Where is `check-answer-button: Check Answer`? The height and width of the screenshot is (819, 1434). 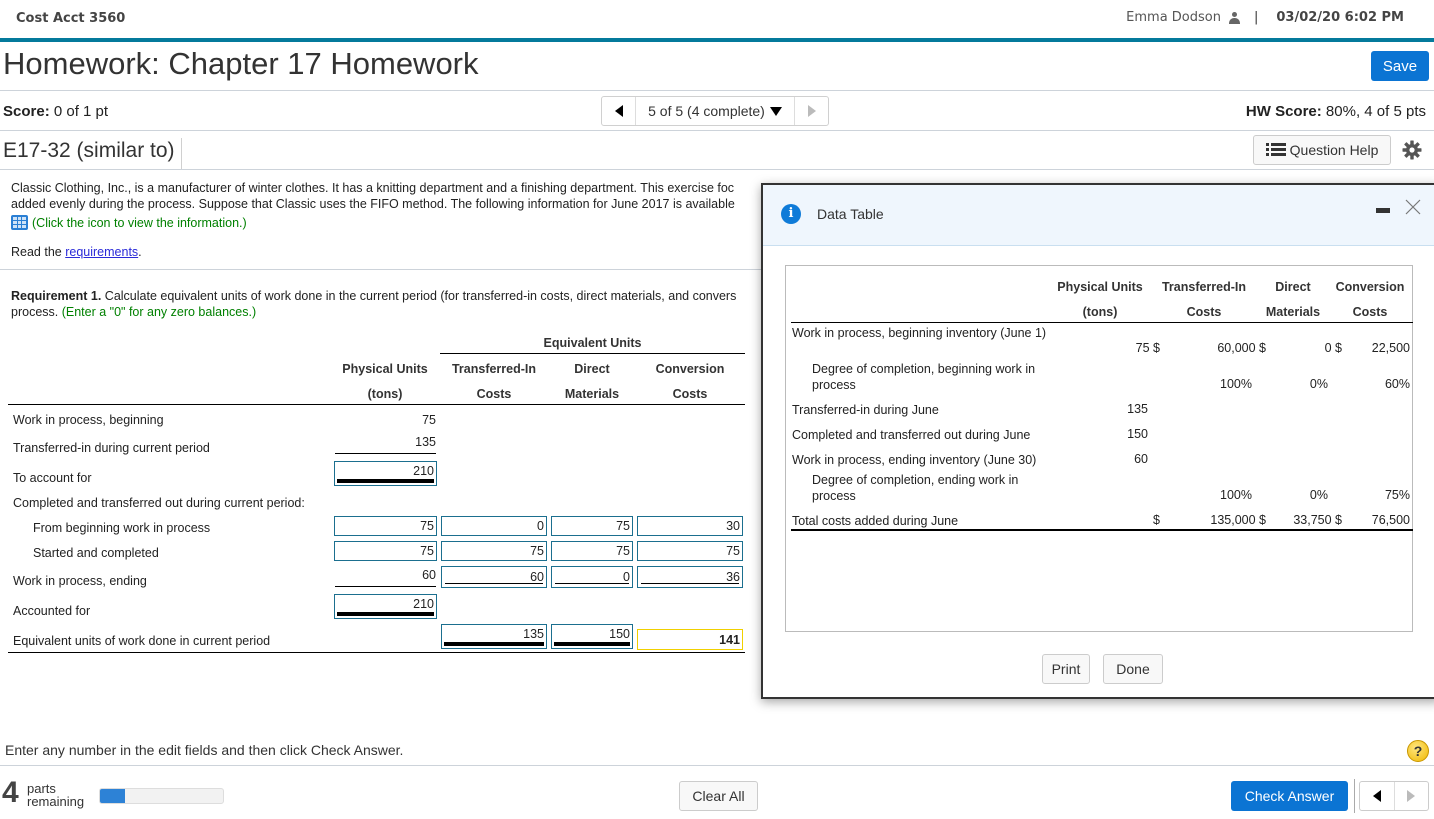 check-answer-button: Check Answer is located at coordinates (1289, 796).